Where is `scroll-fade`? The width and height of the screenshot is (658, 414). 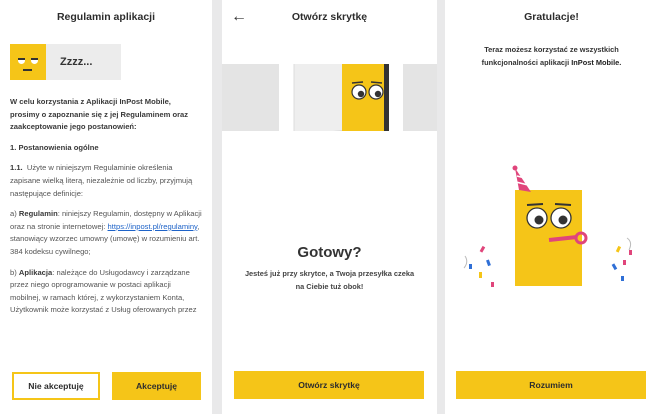 scroll-fade is located at coordinates (106, 350).